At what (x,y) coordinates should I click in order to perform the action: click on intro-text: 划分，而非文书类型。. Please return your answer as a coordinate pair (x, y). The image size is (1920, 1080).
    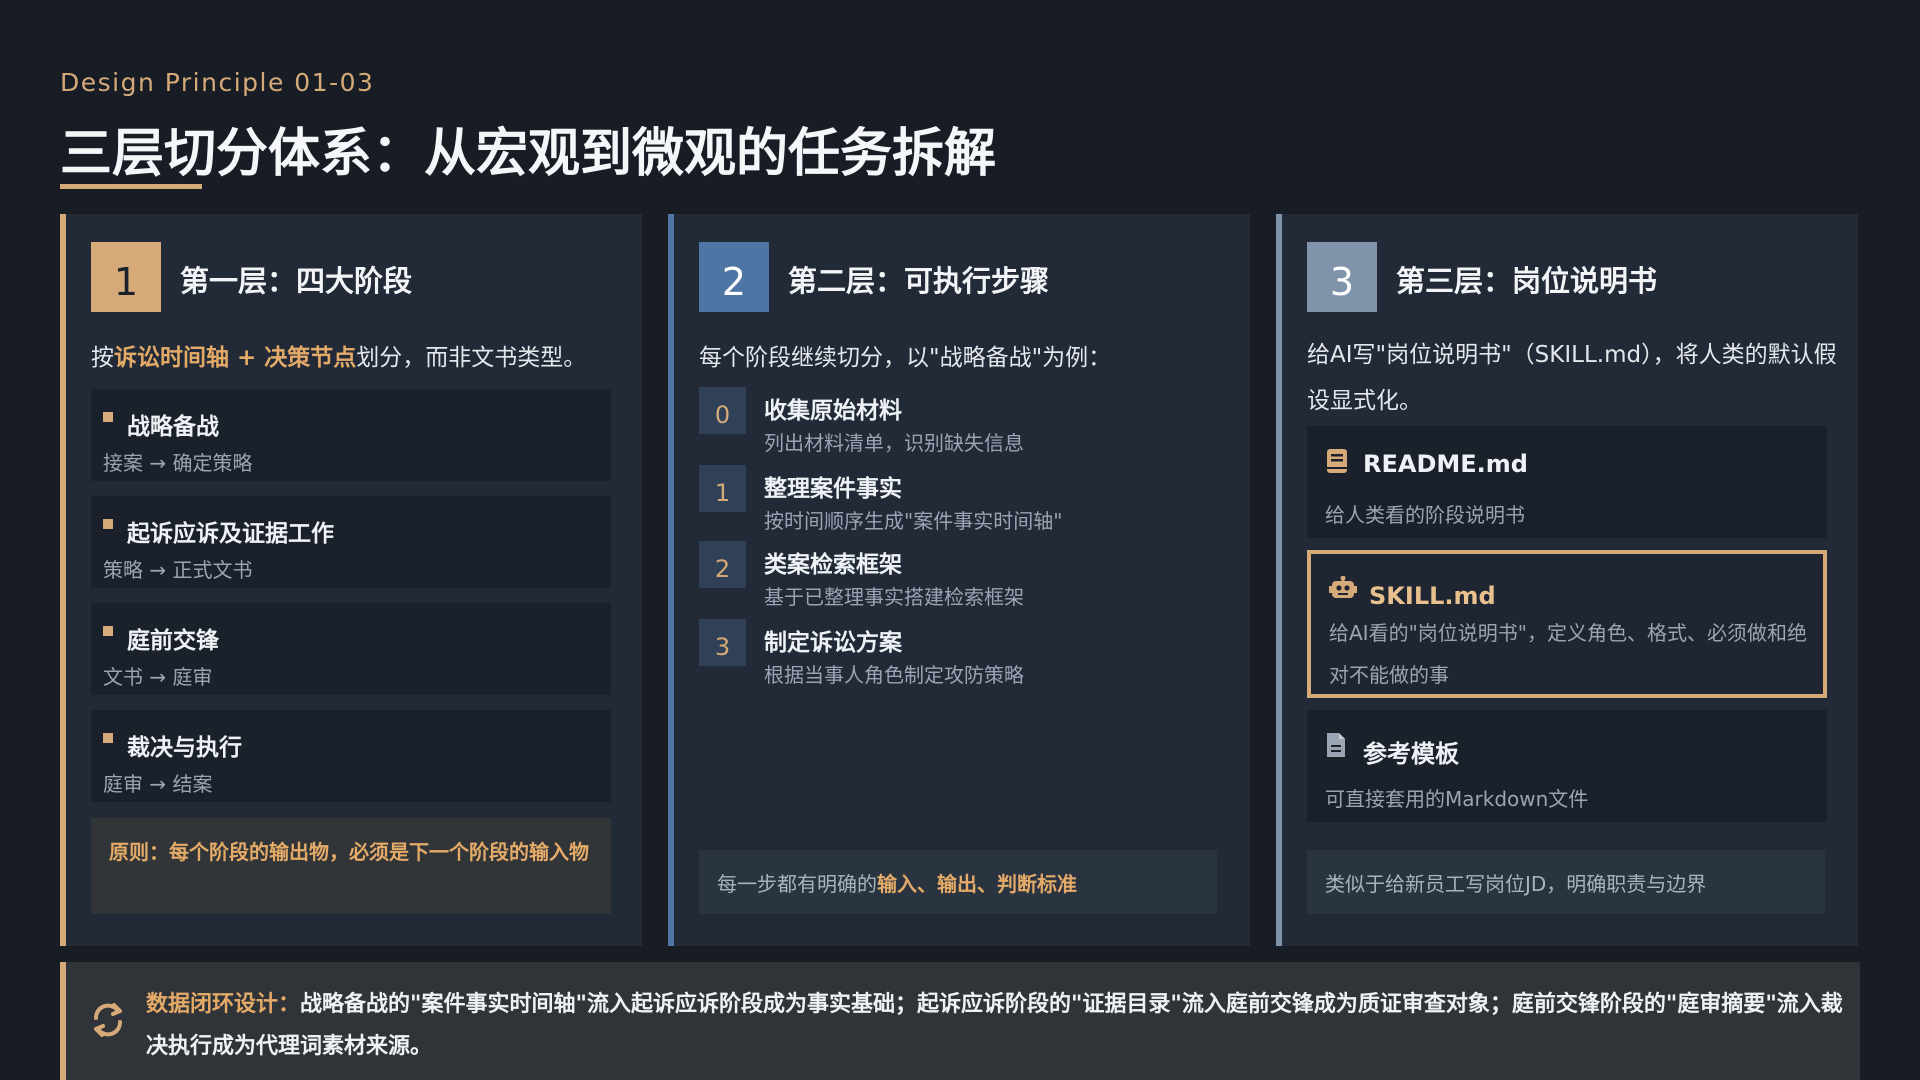
    Looking at the image, I should click on (471, 358).